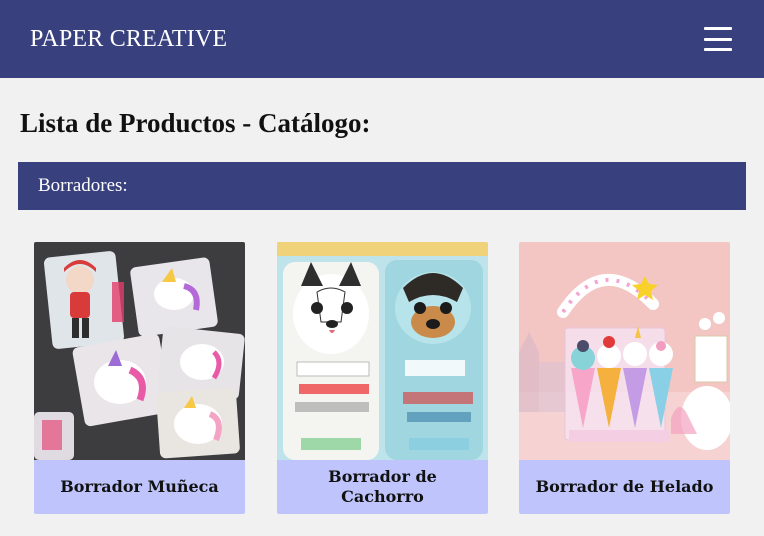  What do you see at coordinates (382, 186) in the screenshot?
I see `section-header-borradores: Borradores:` at bounding box center [382, 186].